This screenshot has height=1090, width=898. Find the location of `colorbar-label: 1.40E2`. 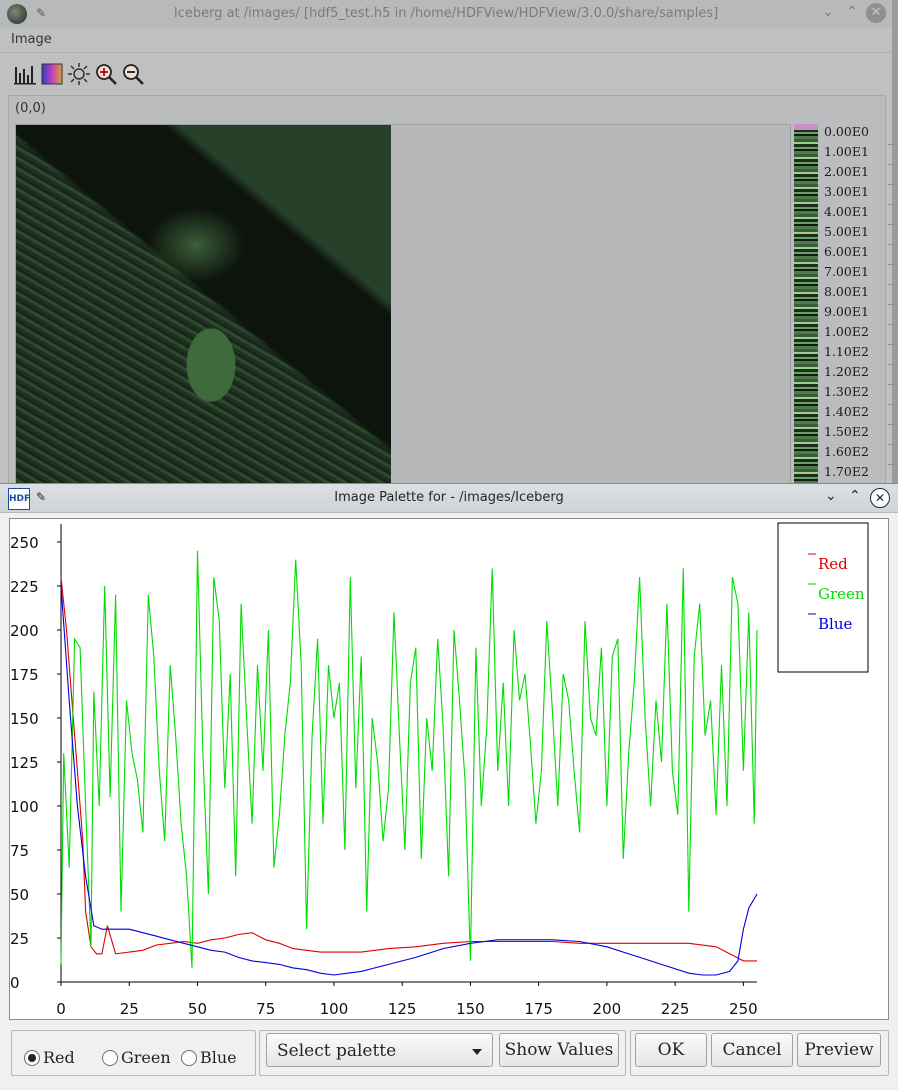

colorbar-label: 1.40E2 is located at coordinates (846, 411).